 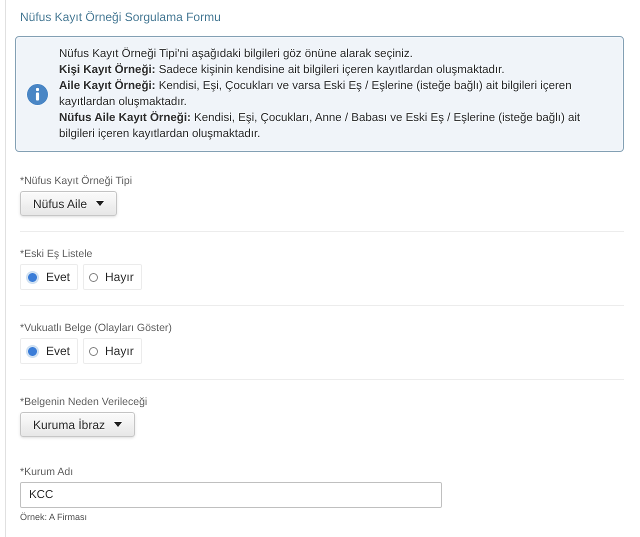 What do you see at coordinates (78, 424) in the screenshot?
I see `dropdown: Kuruma İbraz` at bounding box center [78, 424].